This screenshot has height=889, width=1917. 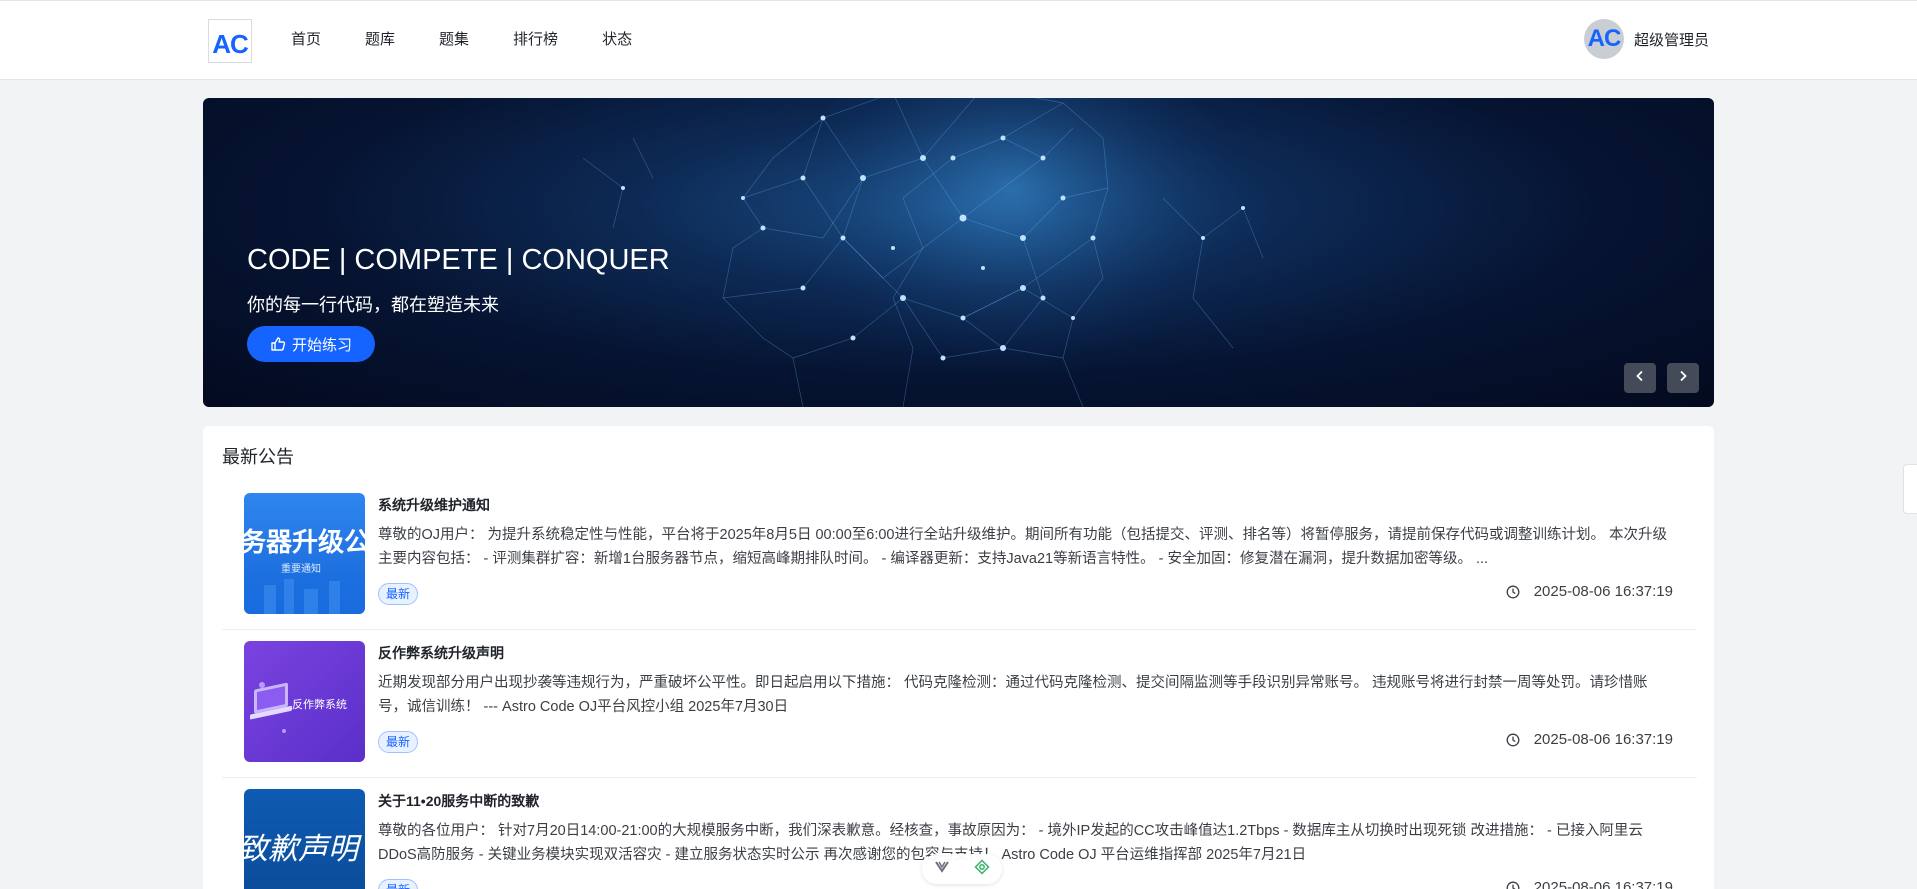 I want to click on thumb-caption: 务器升级公, so click(x=304, y=542).